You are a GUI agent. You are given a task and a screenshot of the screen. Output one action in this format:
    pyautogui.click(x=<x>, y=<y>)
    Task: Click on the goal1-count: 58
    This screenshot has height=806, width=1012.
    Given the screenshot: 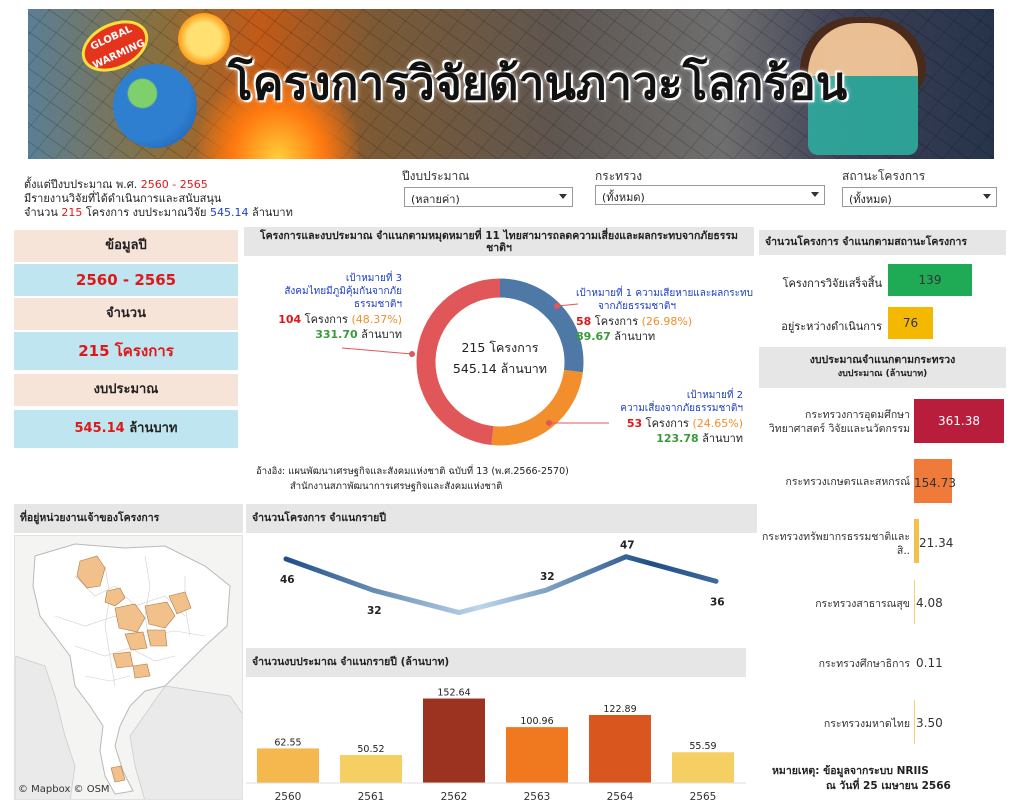 What is the action you would take?
    pyautogui.click(x=584, y=321)
    